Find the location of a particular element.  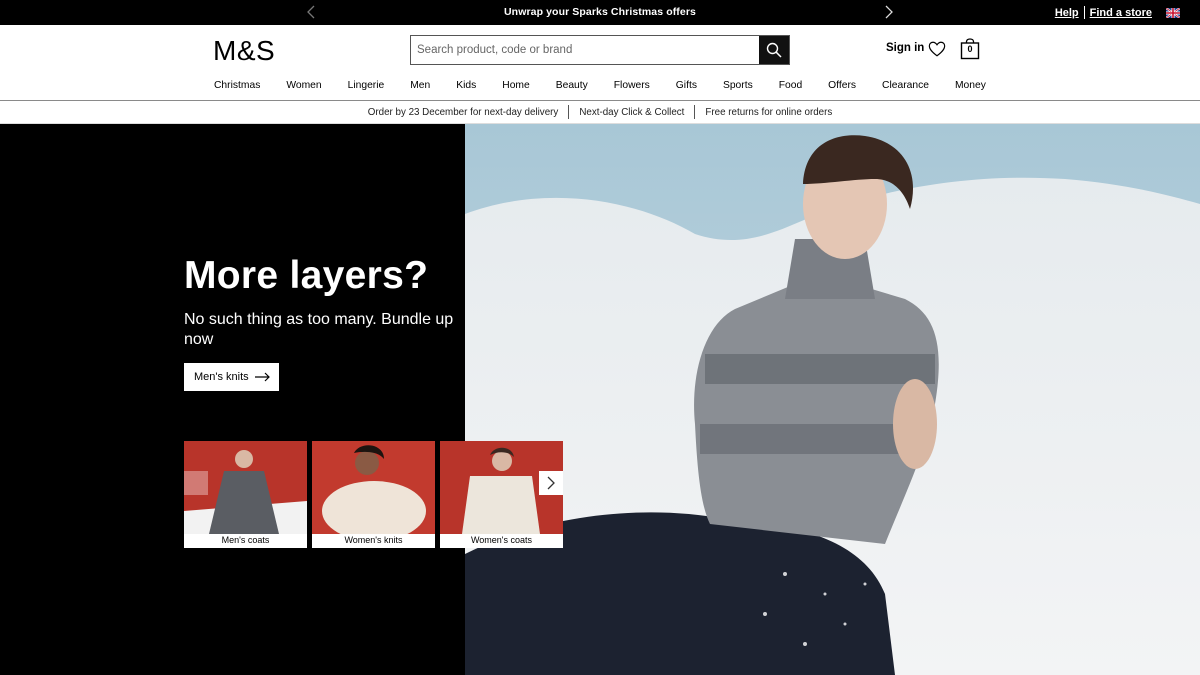

nav-item-flowers: Flowers is located at coordinates (632, 85).